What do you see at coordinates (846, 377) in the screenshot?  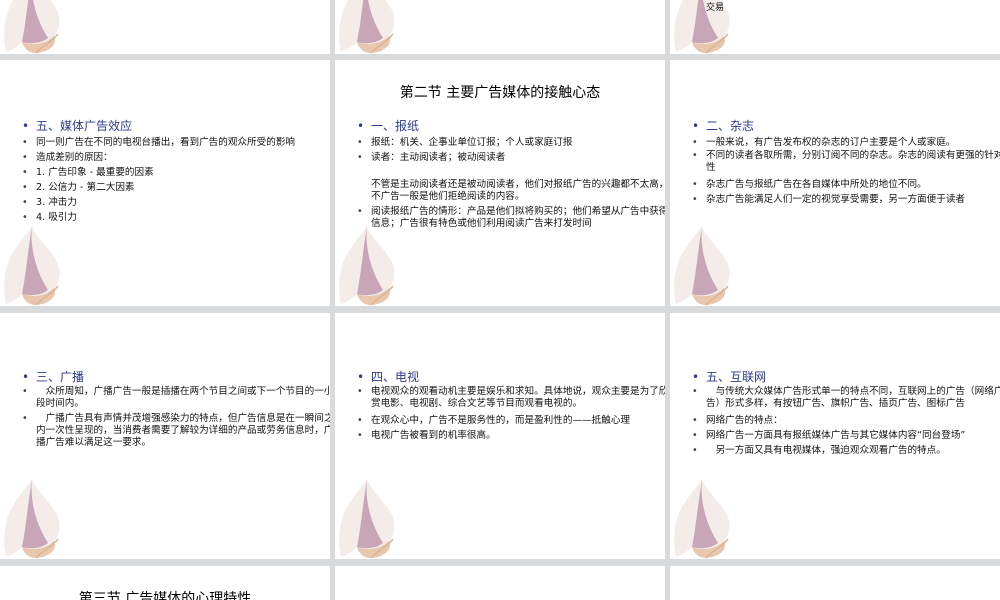 I see `section-heading: 五、互联网` at bounding box center [846, 377].